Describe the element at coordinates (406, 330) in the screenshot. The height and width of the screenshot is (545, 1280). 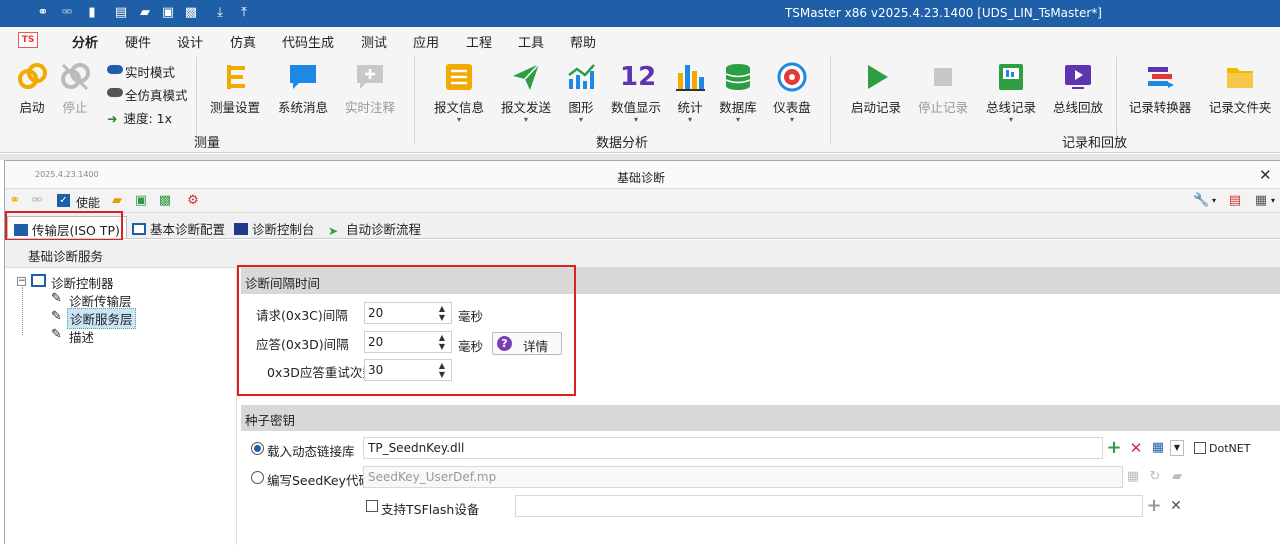
I see `highlight-box-interval` at that location.